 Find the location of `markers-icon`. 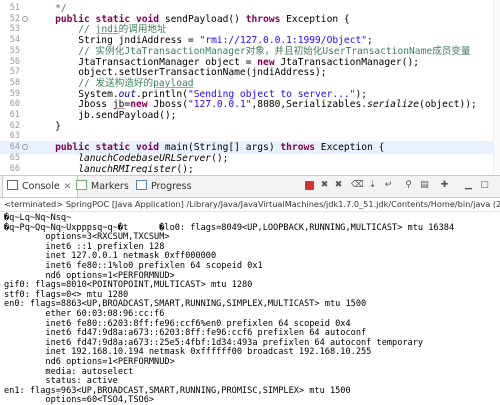

markers-icon is located at coordinates (81, 185).